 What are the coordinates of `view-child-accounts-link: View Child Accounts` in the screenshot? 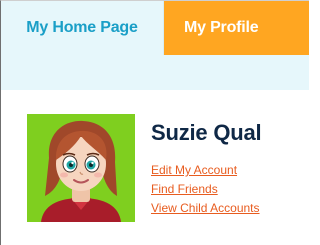 It's located at (205, 208).